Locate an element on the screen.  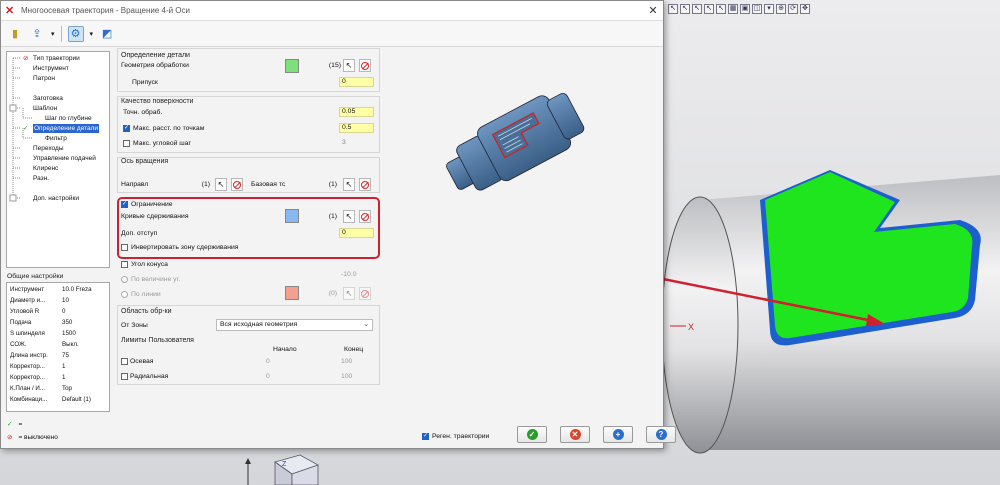
select-line-button: ↖ is located at coordinates (349, 293).